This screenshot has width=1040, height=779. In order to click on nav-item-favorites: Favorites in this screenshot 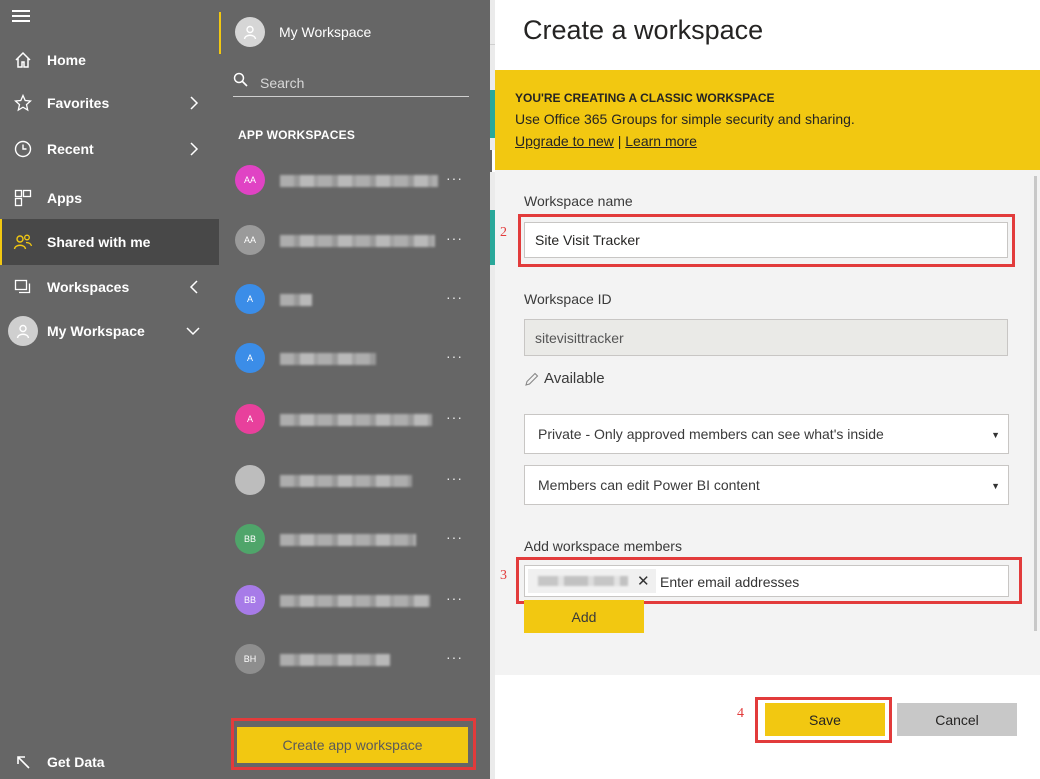, I will do `click(109, 103)`.